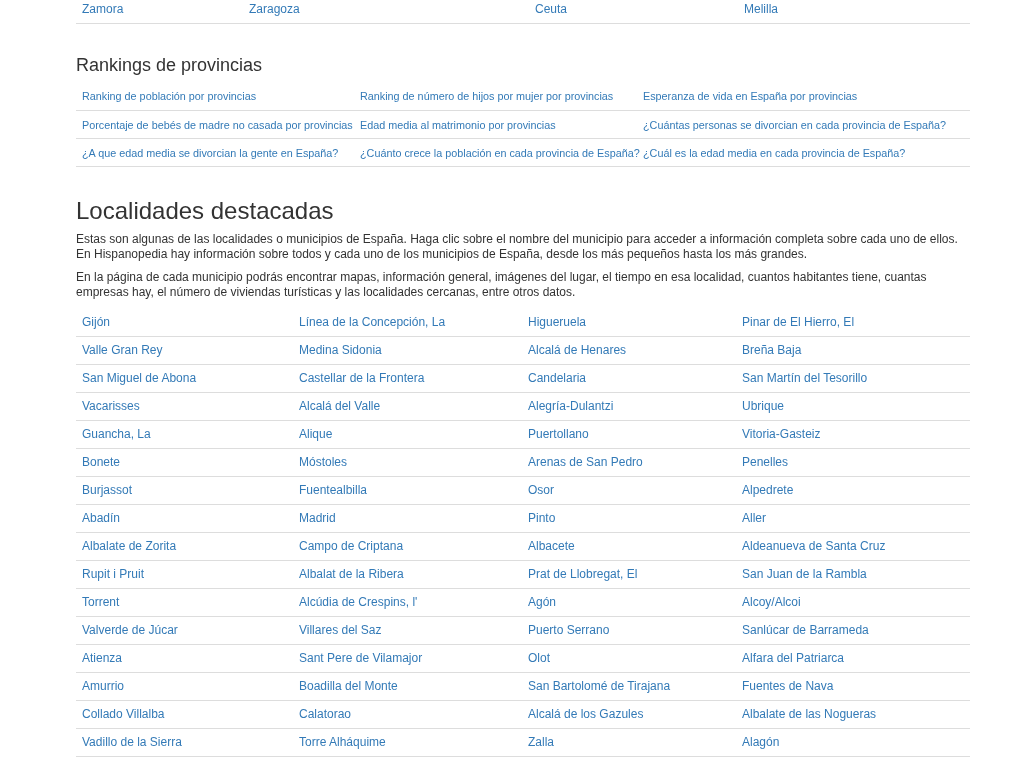 Image resolution: width=1024 pixels, height=768 pixels. What do you see at coordinates (517, 247) in the screenshot?
I see `intro-paragraph: Estas son algunas de las localidades o municipios de España. Haga clic sobre el nombre del municipio para acceder a información completa sobre cada uno de ellos. En Hispanopedia hay información sobre todos y cada uno de los municipios de España, desde los más pequeños hasta los más grandes.` at bounding box center [517, 247].